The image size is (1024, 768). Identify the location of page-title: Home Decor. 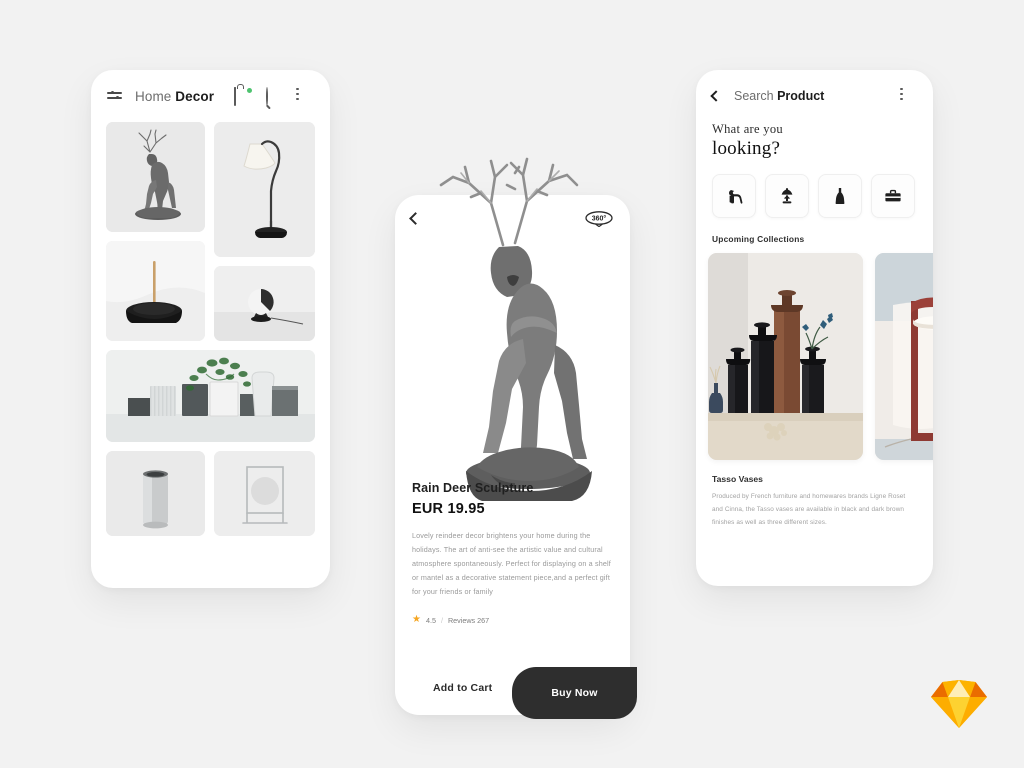
(174, 96).